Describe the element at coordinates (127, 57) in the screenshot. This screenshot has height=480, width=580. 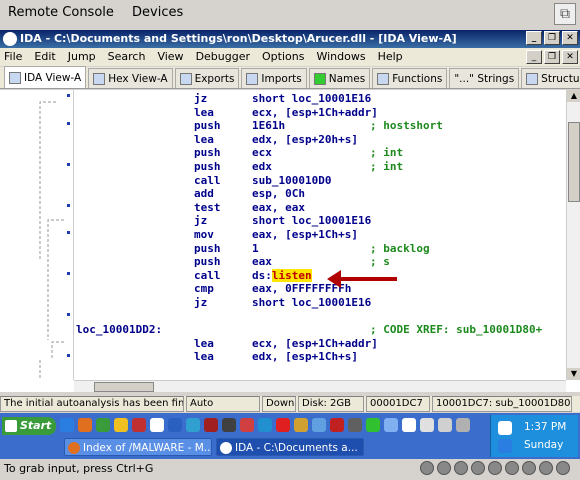
I see `menu-search: Search` at that location.